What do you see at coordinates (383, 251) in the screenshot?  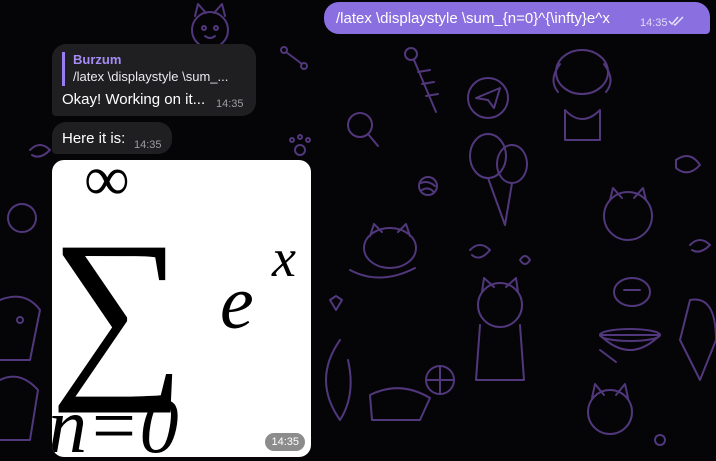 I see `cat-sleeping-doodle` at bounding box center [383, 251].